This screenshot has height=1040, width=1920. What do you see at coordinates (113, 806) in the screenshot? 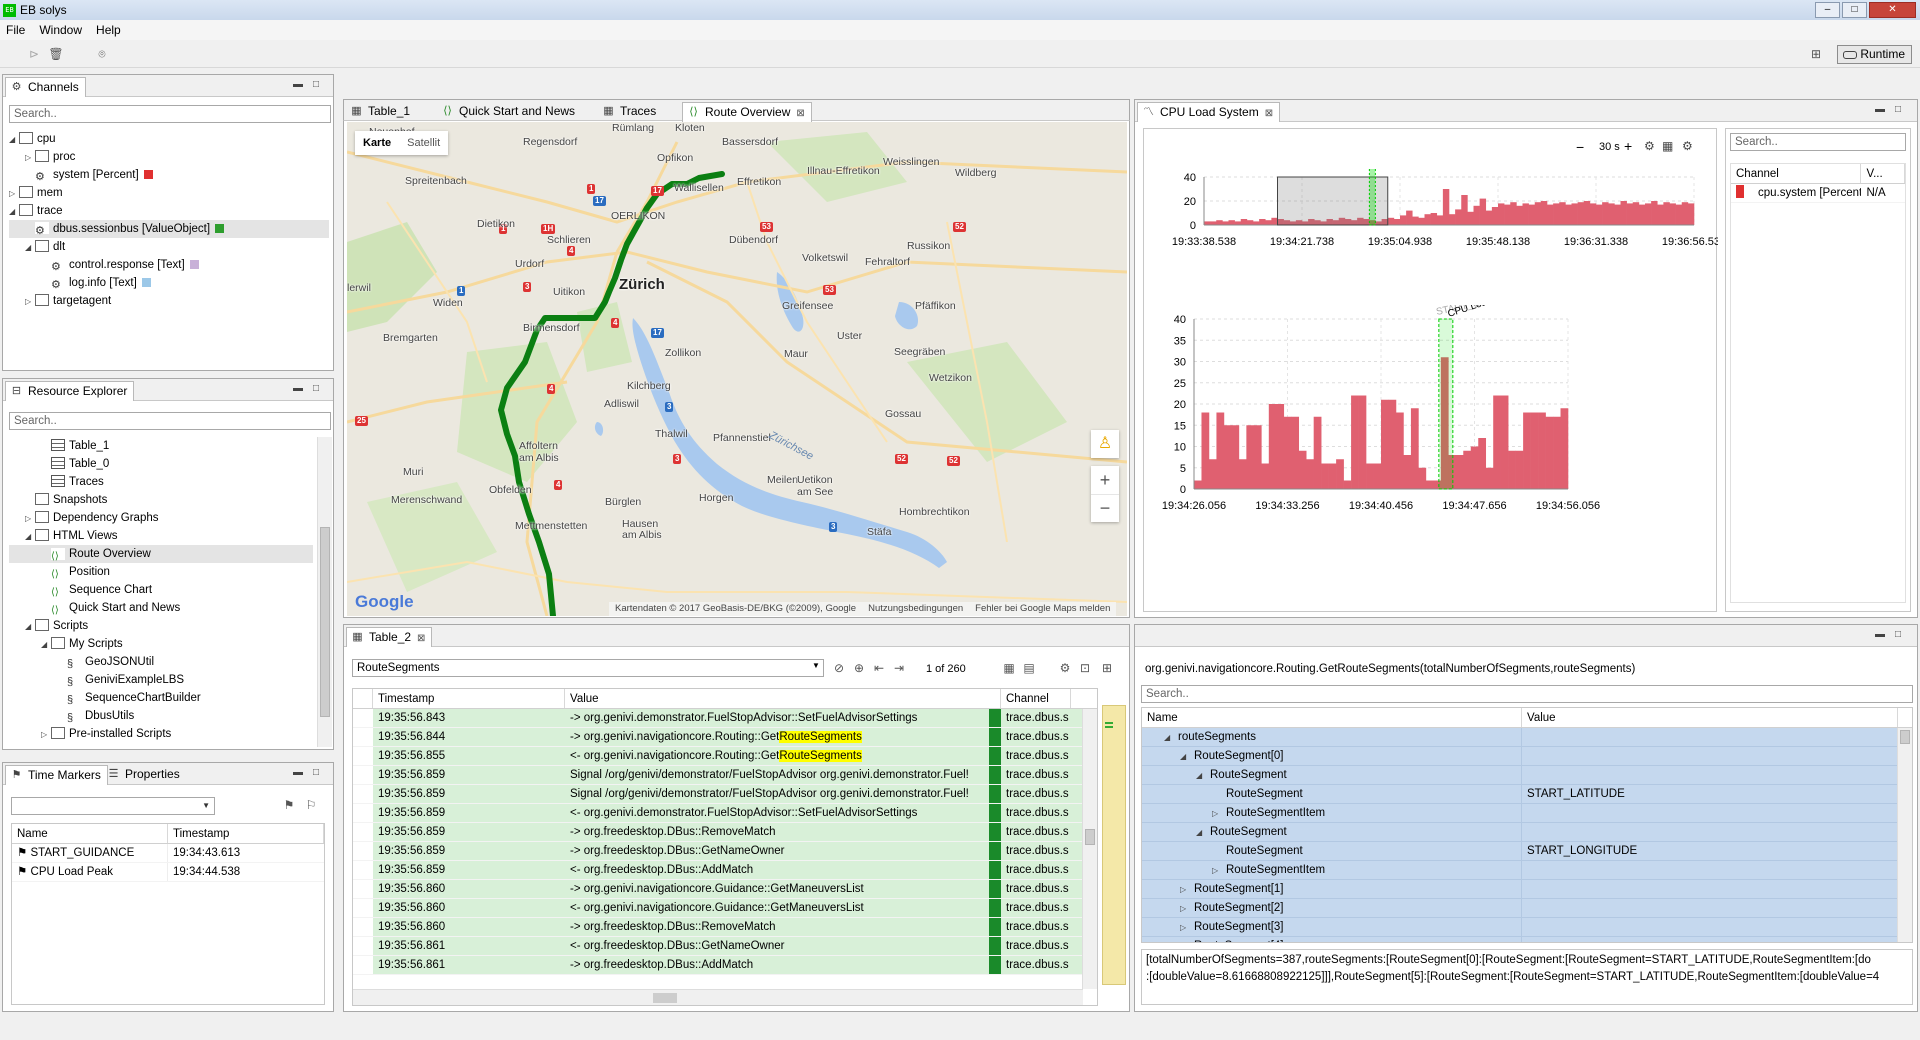
I see `marker-filter-combo: ▼` at bounding box center [113, 806].